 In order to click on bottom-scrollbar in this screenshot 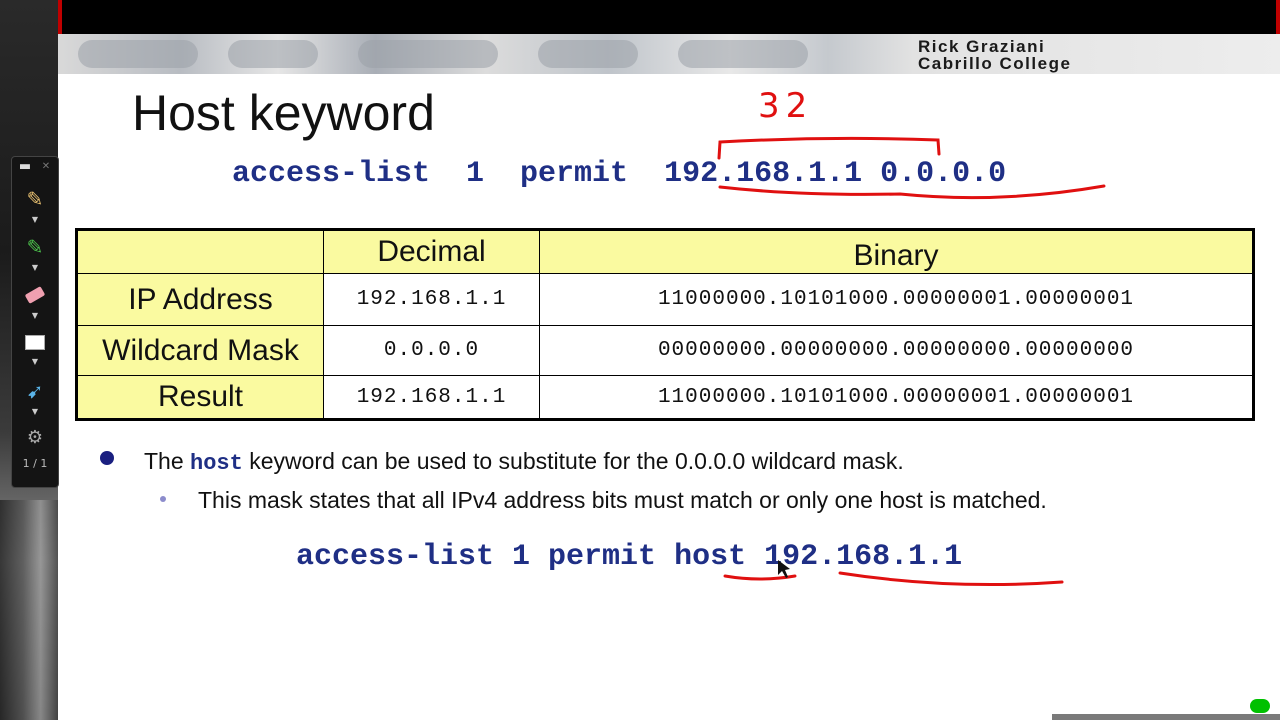, I will do `click(1166, 717)`.